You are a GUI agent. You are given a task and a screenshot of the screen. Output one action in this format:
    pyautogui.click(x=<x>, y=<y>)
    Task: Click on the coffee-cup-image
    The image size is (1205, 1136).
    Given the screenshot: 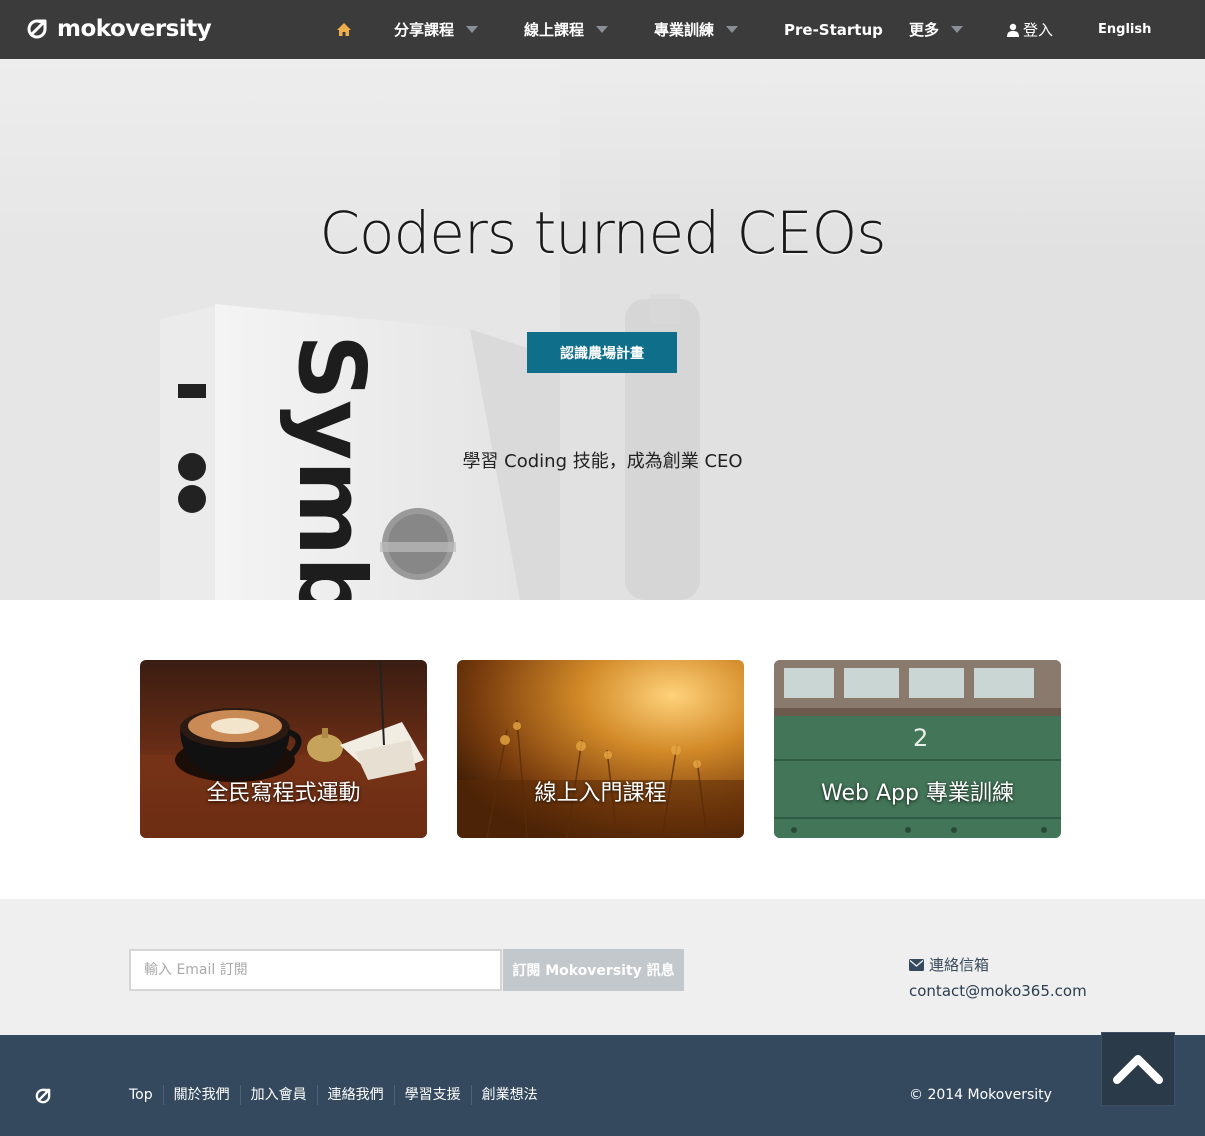 What is the action you would take?
    pyautogui.click(x=283, y=749)
    